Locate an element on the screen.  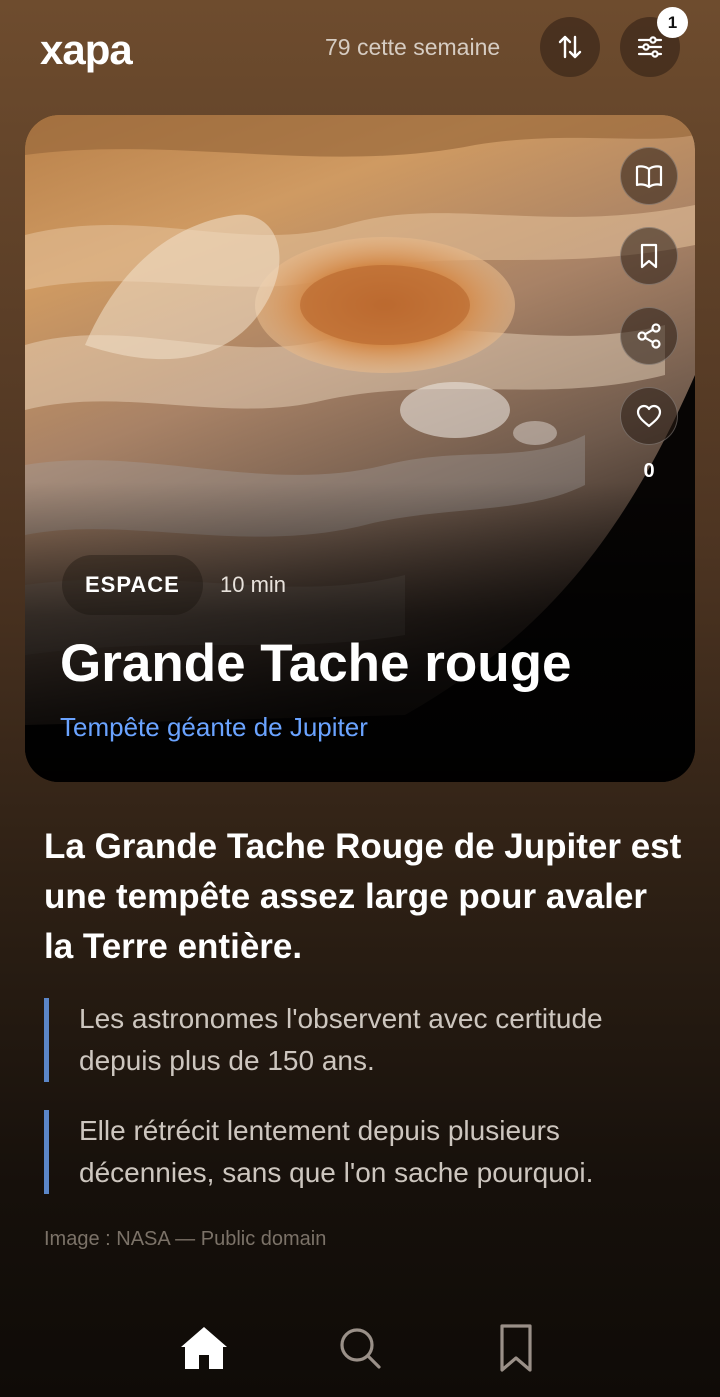
share-button is located at coordinates (649, 336).